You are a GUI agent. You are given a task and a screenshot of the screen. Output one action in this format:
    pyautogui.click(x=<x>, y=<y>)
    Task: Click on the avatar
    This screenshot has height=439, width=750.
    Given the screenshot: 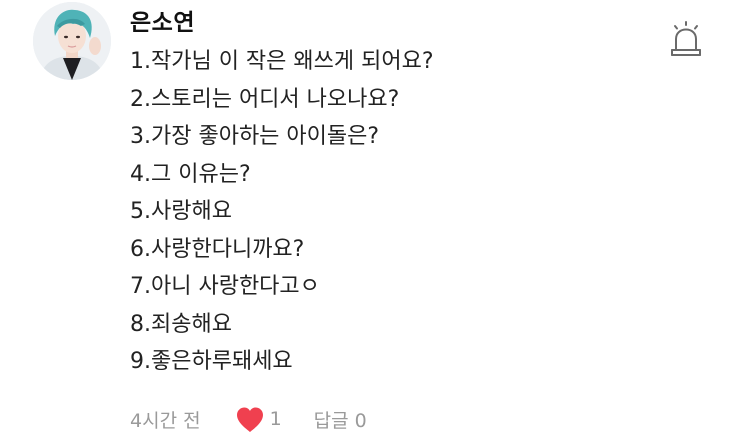 What is the action you would take?
    pyautogui.click(x=72, y=41)
    